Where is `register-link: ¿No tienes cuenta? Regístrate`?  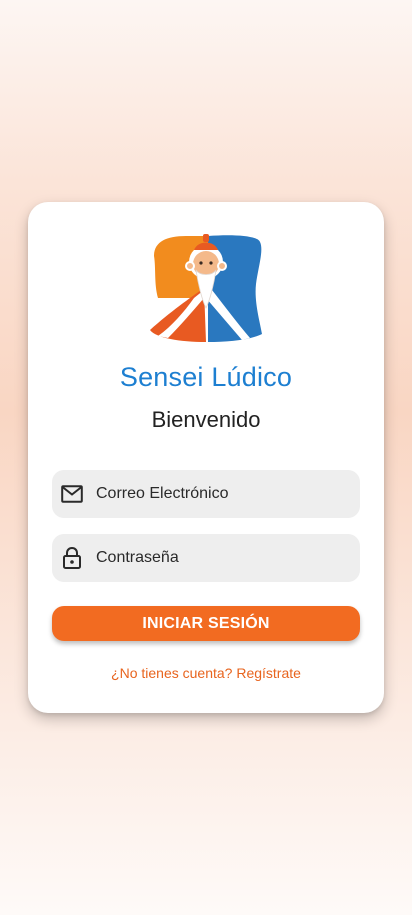 register-link: ¿No tienes cuenta? Regístrate is located at coordinates (206, 673).